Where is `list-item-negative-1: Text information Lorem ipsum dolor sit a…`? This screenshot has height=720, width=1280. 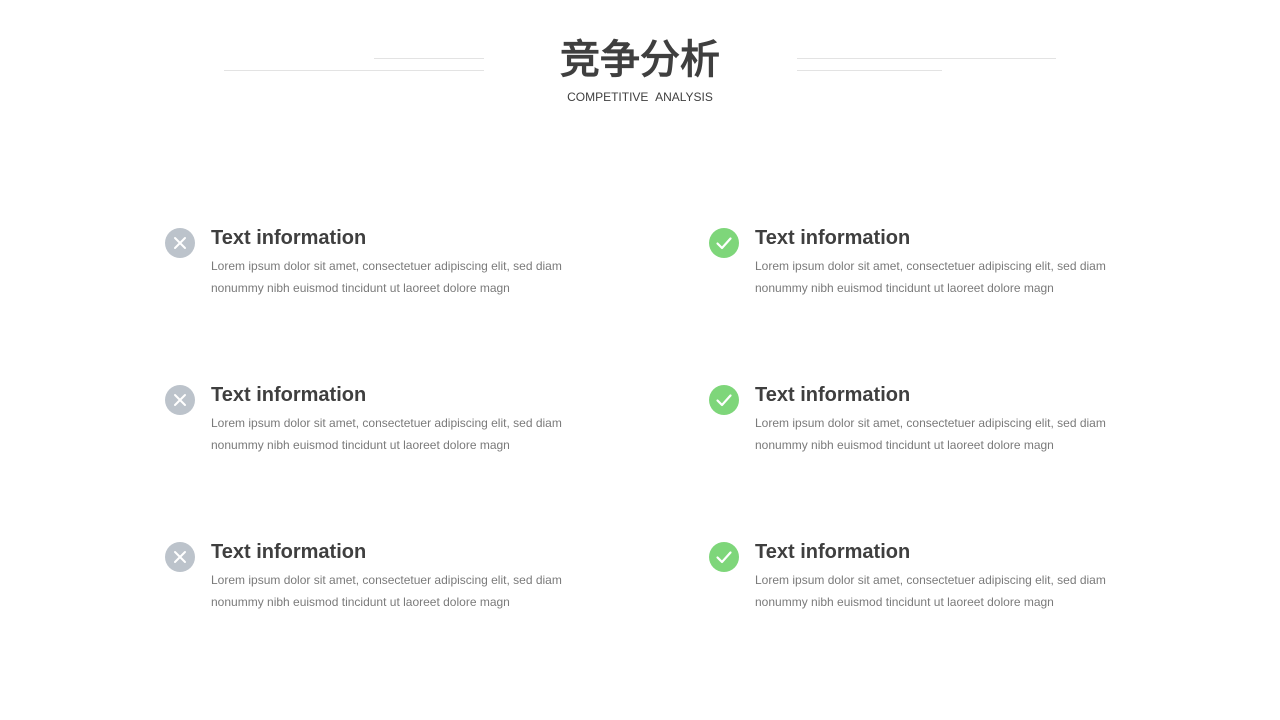
list-item-negative-1: Text information Lorem ipsum dolor sit a… is located at coordinates (380, 270).